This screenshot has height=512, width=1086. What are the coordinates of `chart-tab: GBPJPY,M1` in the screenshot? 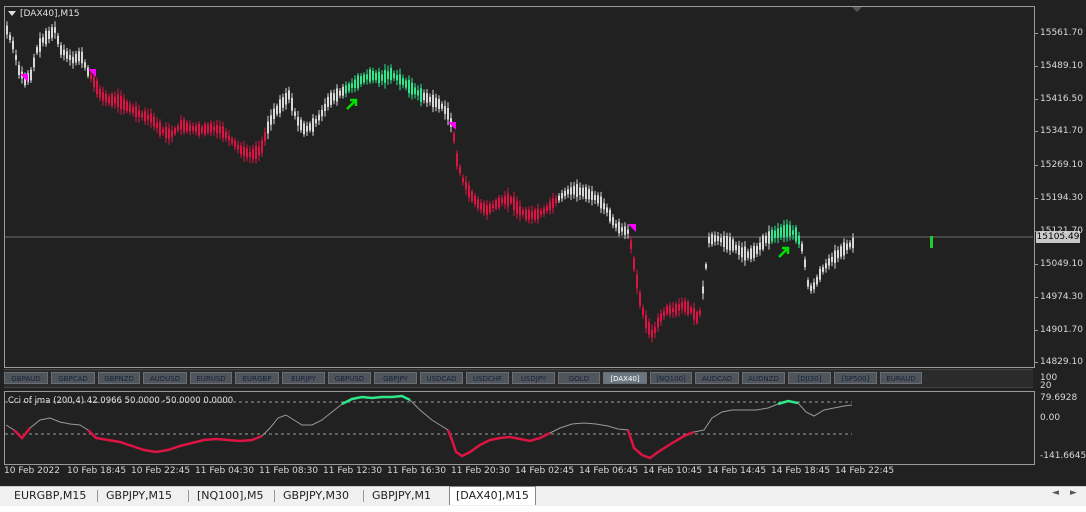 It's located at (401, 496).